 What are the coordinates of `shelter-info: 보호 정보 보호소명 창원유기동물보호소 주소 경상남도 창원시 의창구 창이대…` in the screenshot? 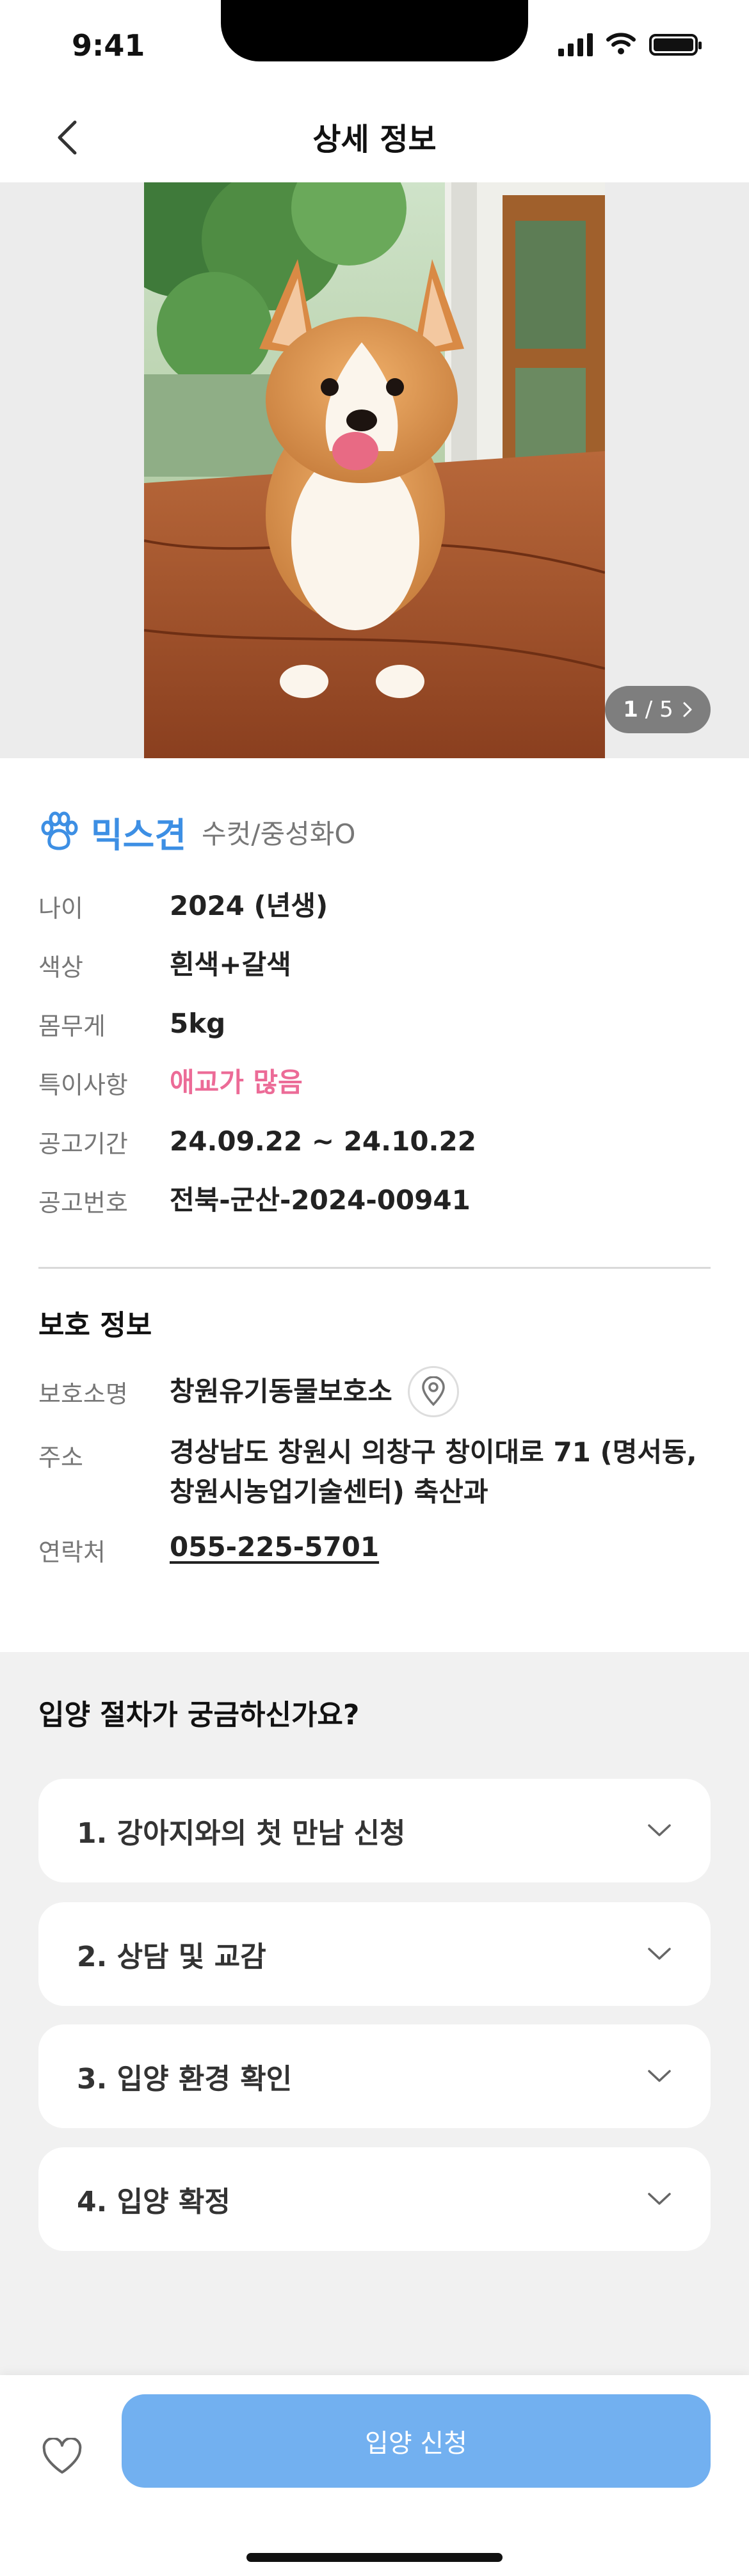 It's located at (374, 1443).